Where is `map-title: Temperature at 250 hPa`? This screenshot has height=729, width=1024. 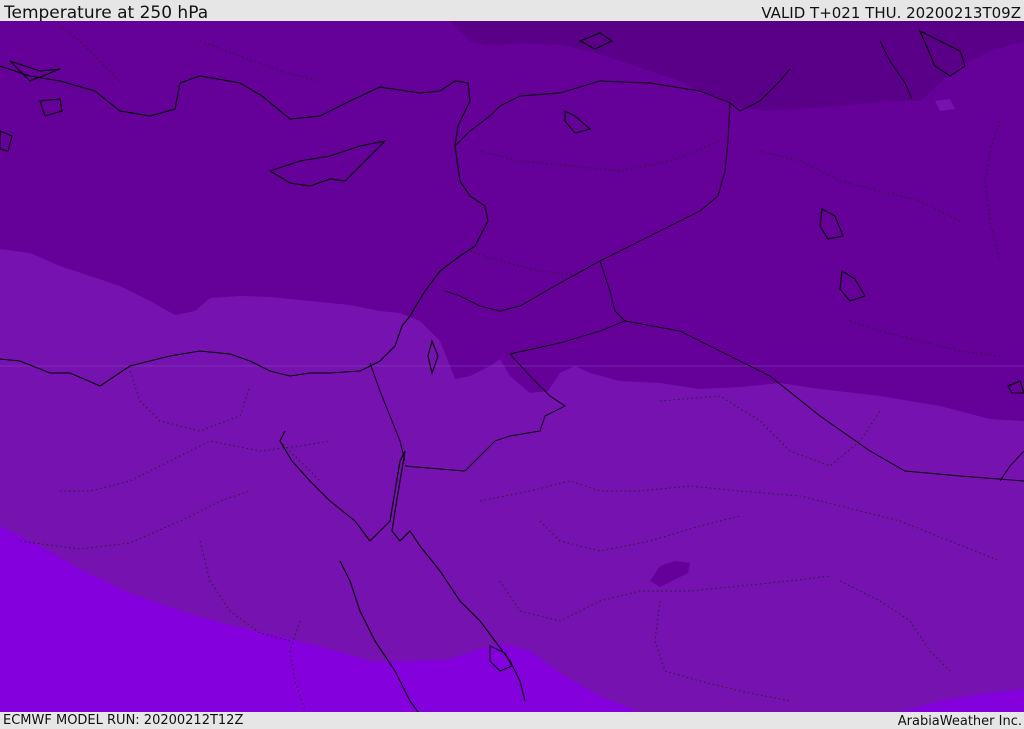
map-title: Temperature at 250 hPa is located at coordinates (106, 13).